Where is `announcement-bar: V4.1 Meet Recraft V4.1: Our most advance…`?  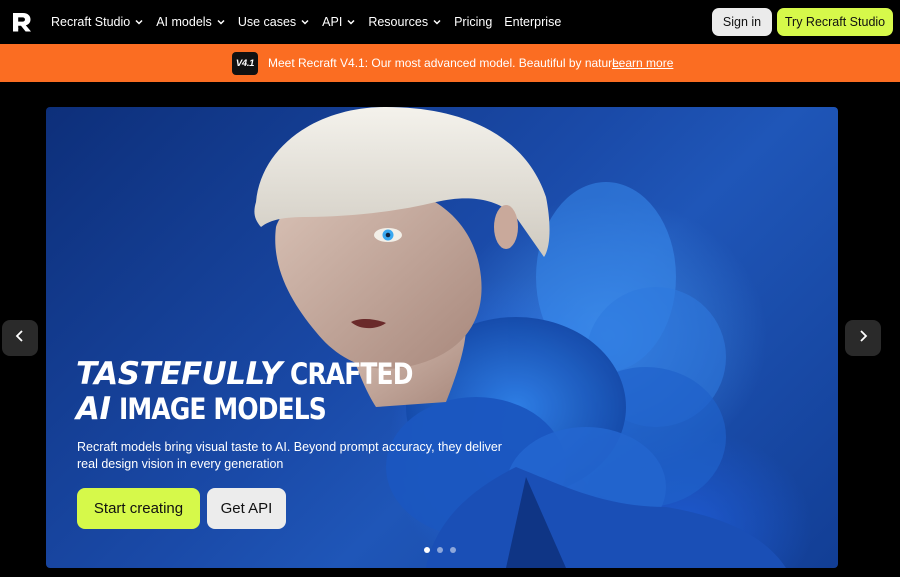 announcement-bar: V4.1 Meet Recraft V4.1: Our most advance… is located at coordinates (450, 63).